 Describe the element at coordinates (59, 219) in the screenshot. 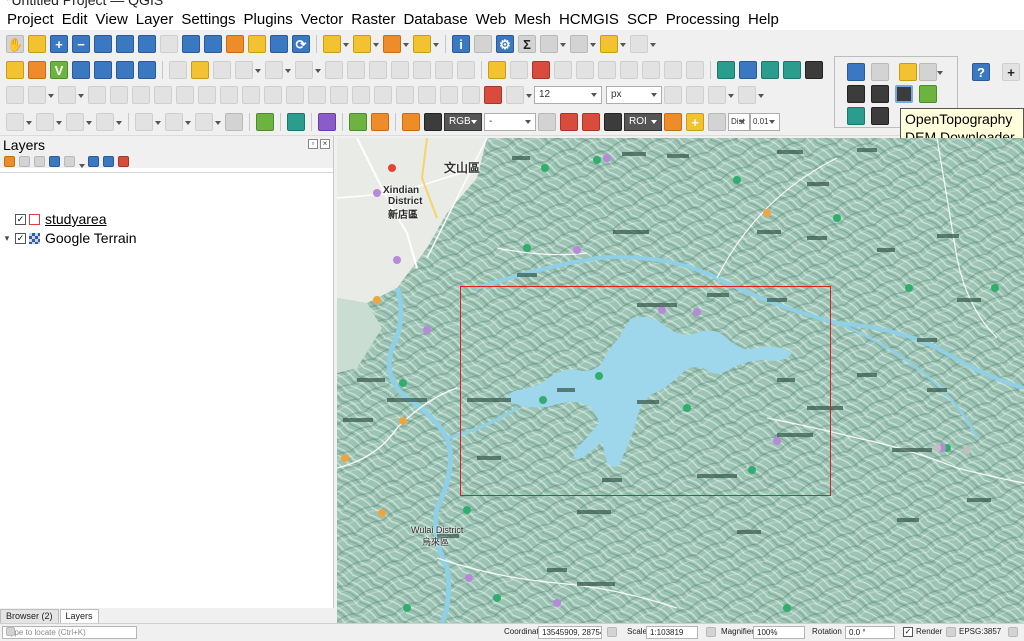

I see `layer-row-studyarea: ✓ studyarea` at that location.